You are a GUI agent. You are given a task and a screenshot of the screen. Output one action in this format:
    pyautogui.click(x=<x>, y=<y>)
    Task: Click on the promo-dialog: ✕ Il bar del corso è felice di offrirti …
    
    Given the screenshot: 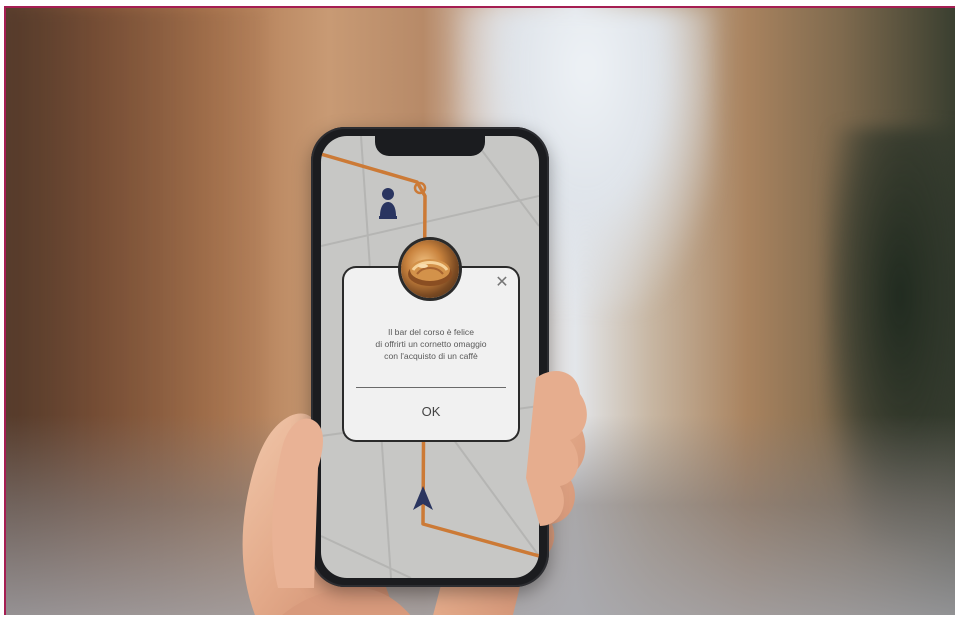 What is the action you would take?
    pyautogui.click(x=431, y=340)
    